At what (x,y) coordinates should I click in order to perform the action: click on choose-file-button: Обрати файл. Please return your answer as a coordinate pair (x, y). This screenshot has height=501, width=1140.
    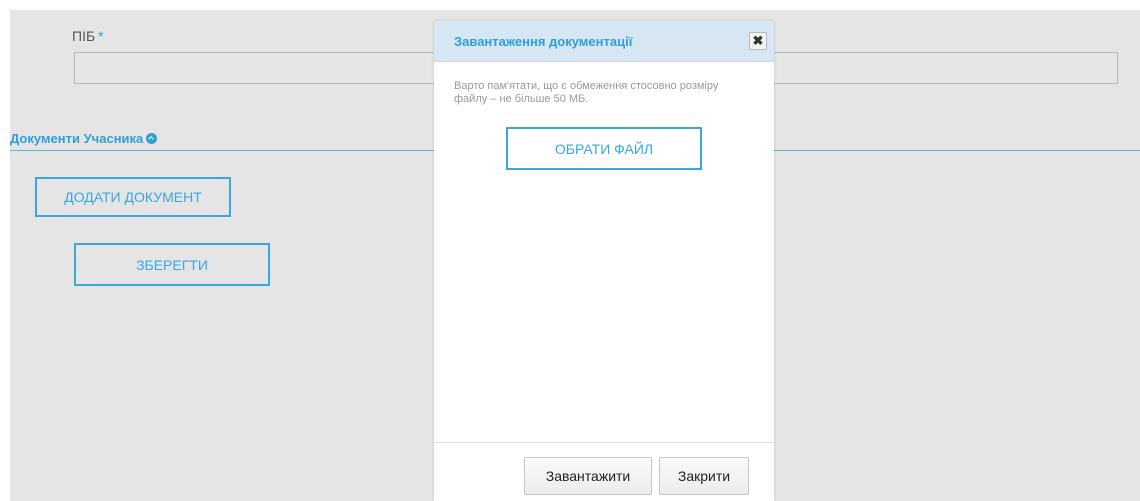
    Looking at the image, I should click on (604, 148).